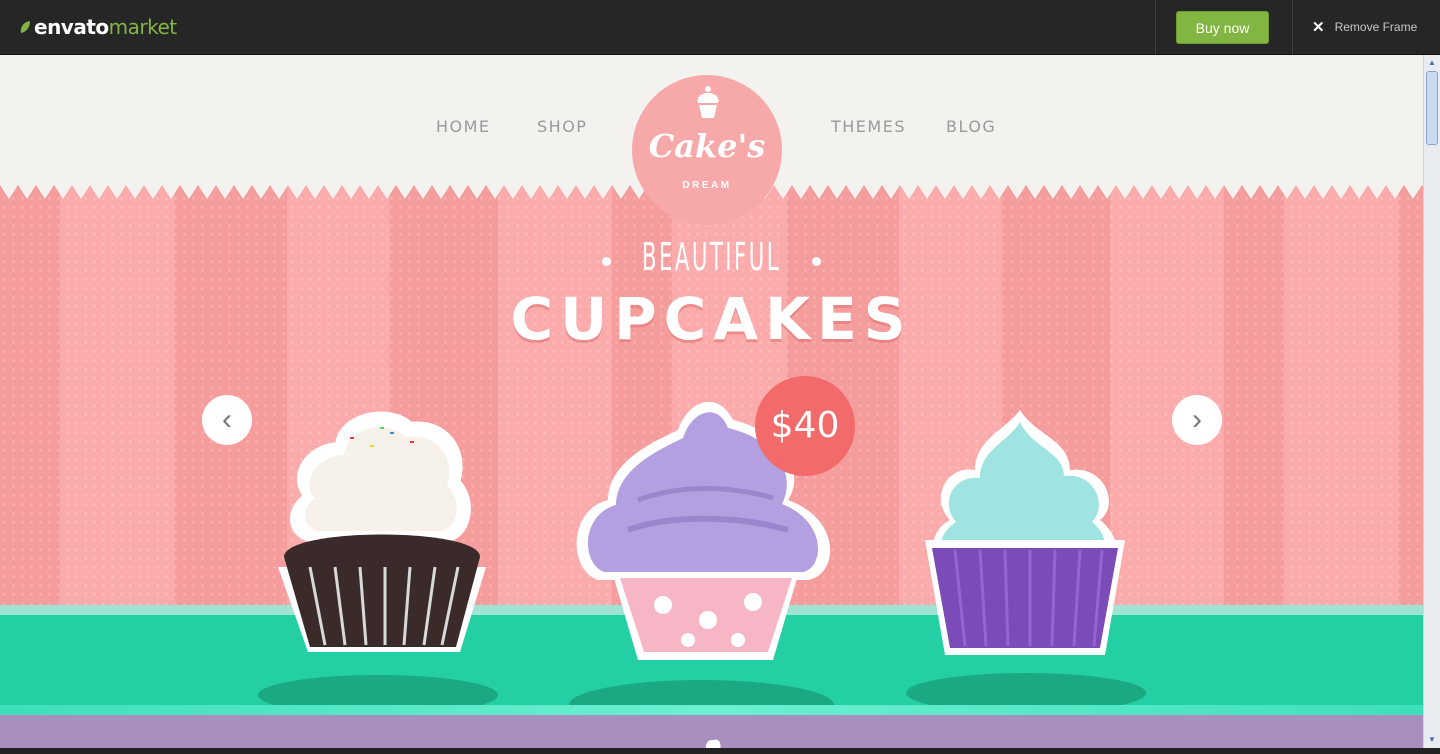 The height and width of the screenshot is (754, 1440). What do you see at coordinates (562, 126) in the screenshot?
I see `nav-shop: SHOP` at bounding box center [562, 126].